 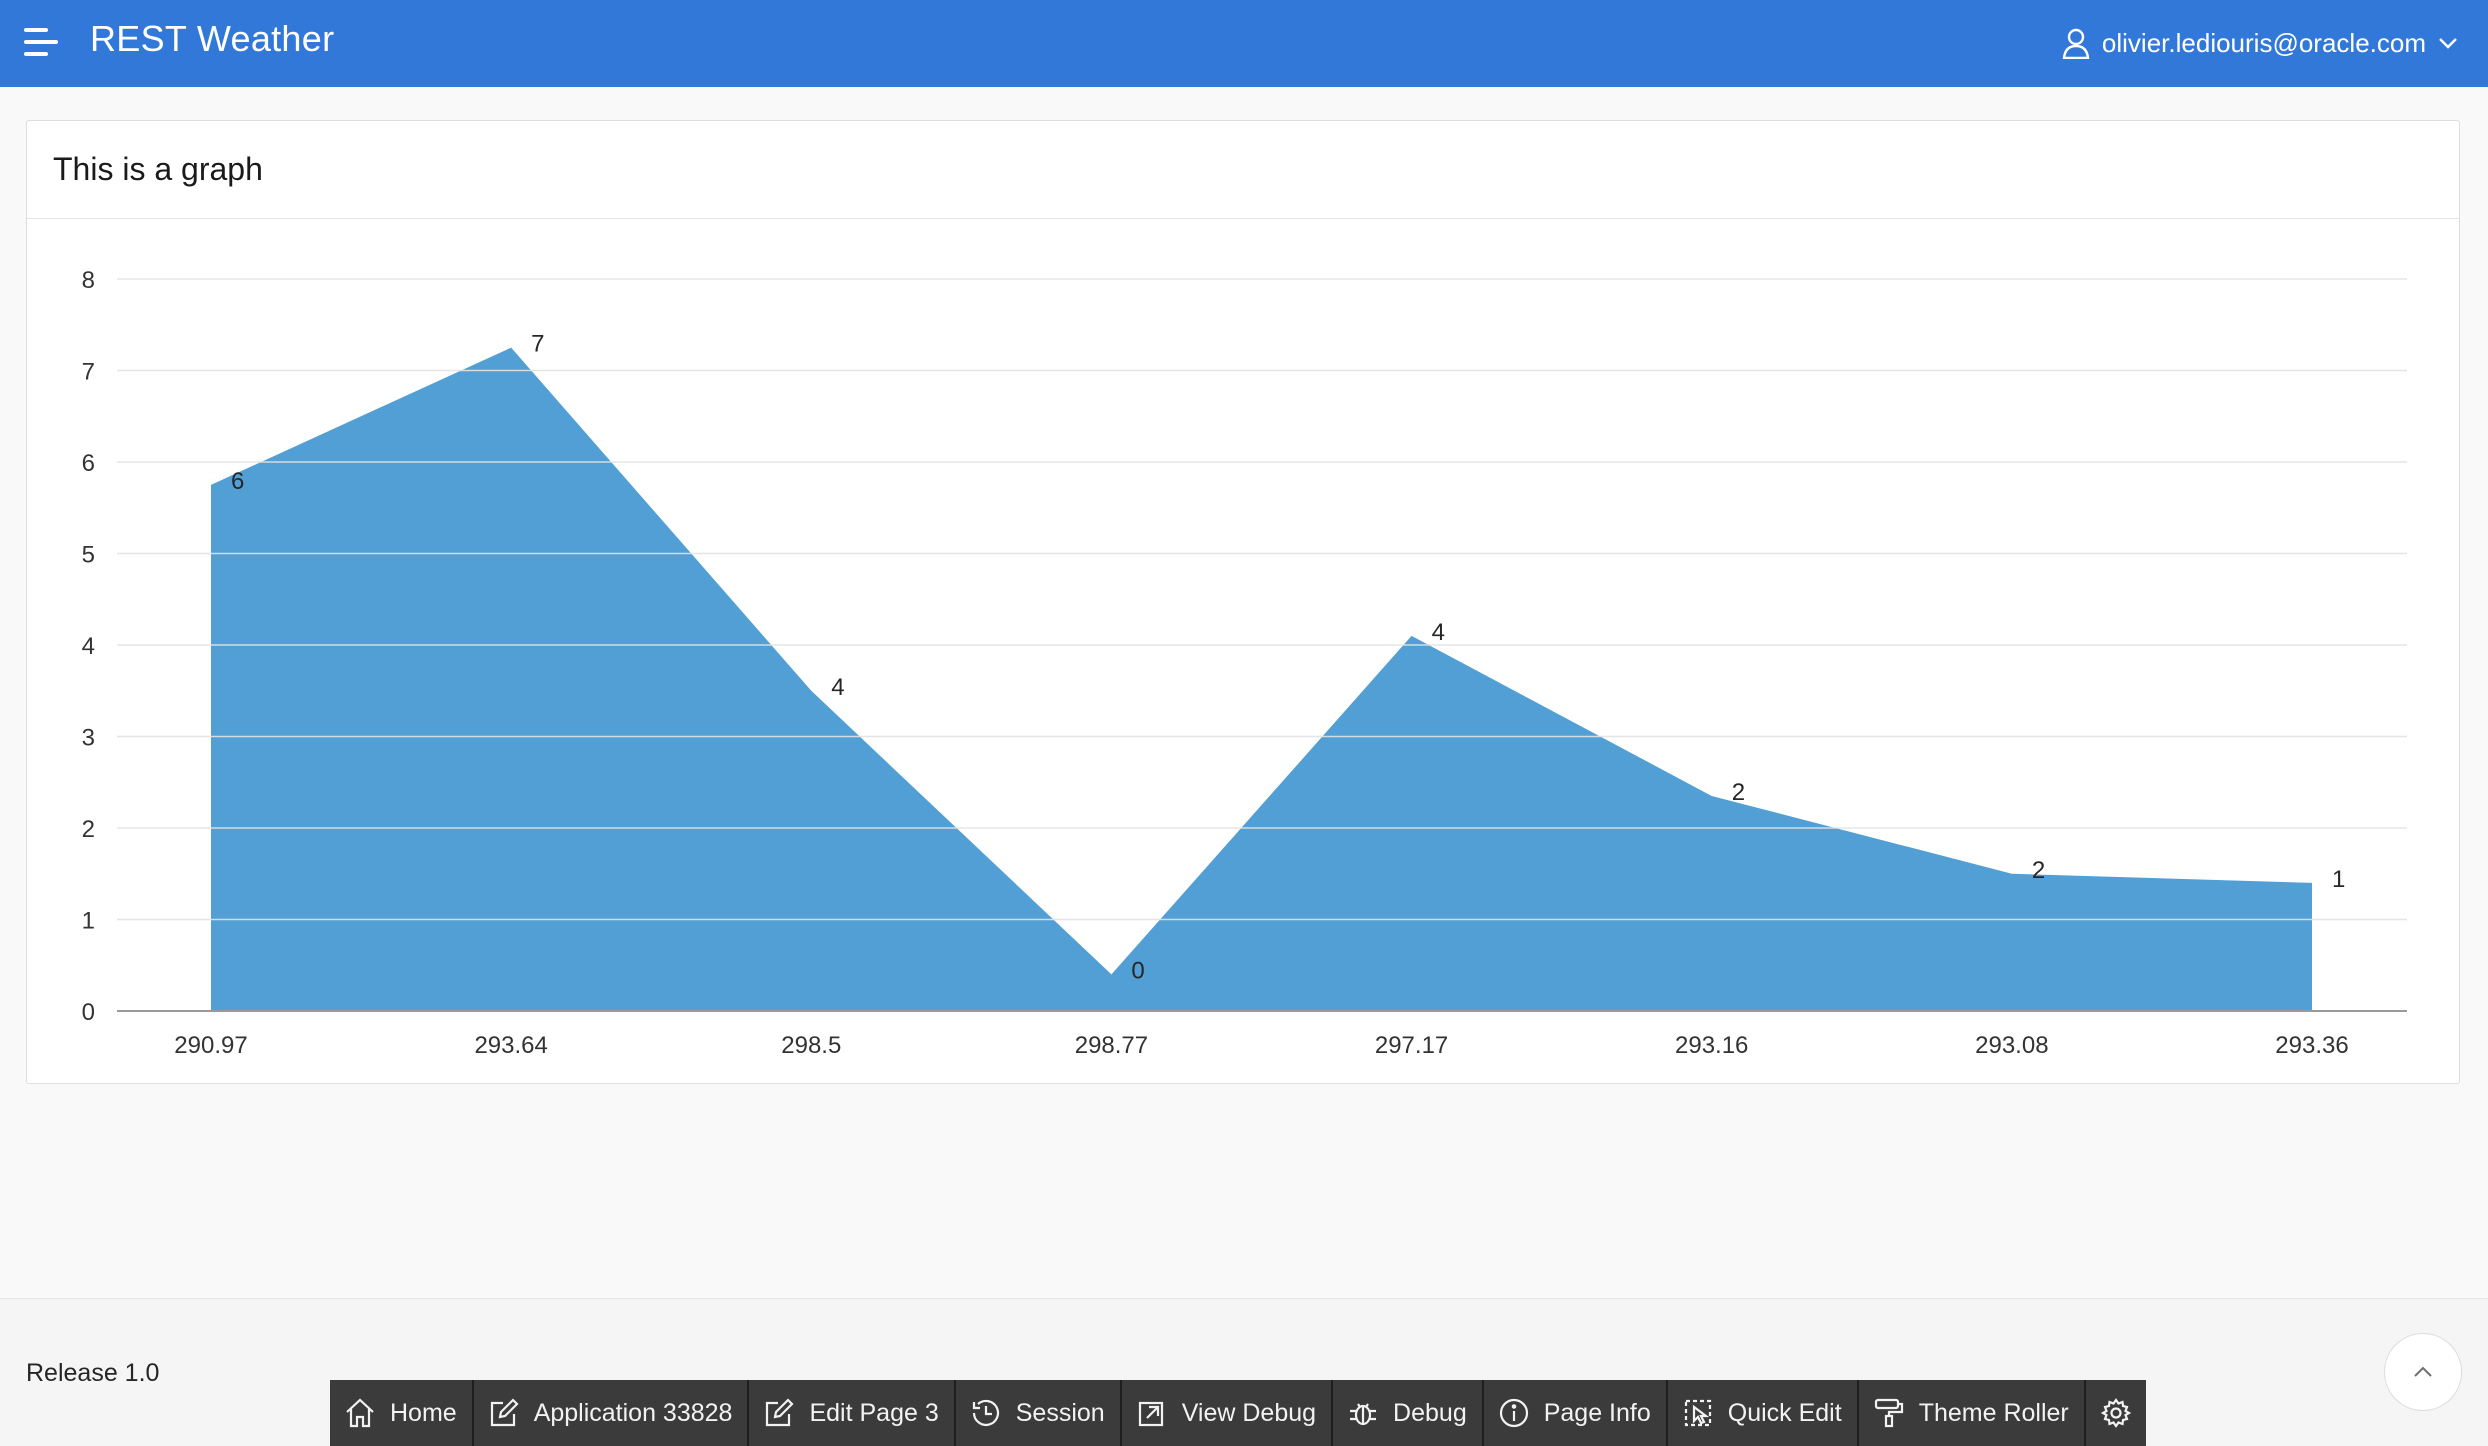 What do you see at coordinates (2076, 43) in the screenshot?
I see `user-icon` at bounding box center [2076, 43].